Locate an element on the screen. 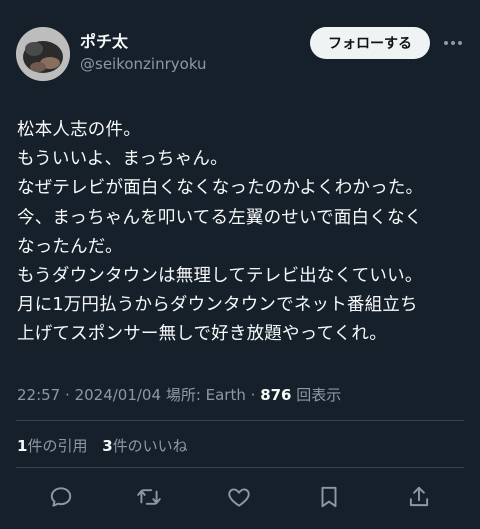  quotes-count: 1 is located at coordinates (22, 446).